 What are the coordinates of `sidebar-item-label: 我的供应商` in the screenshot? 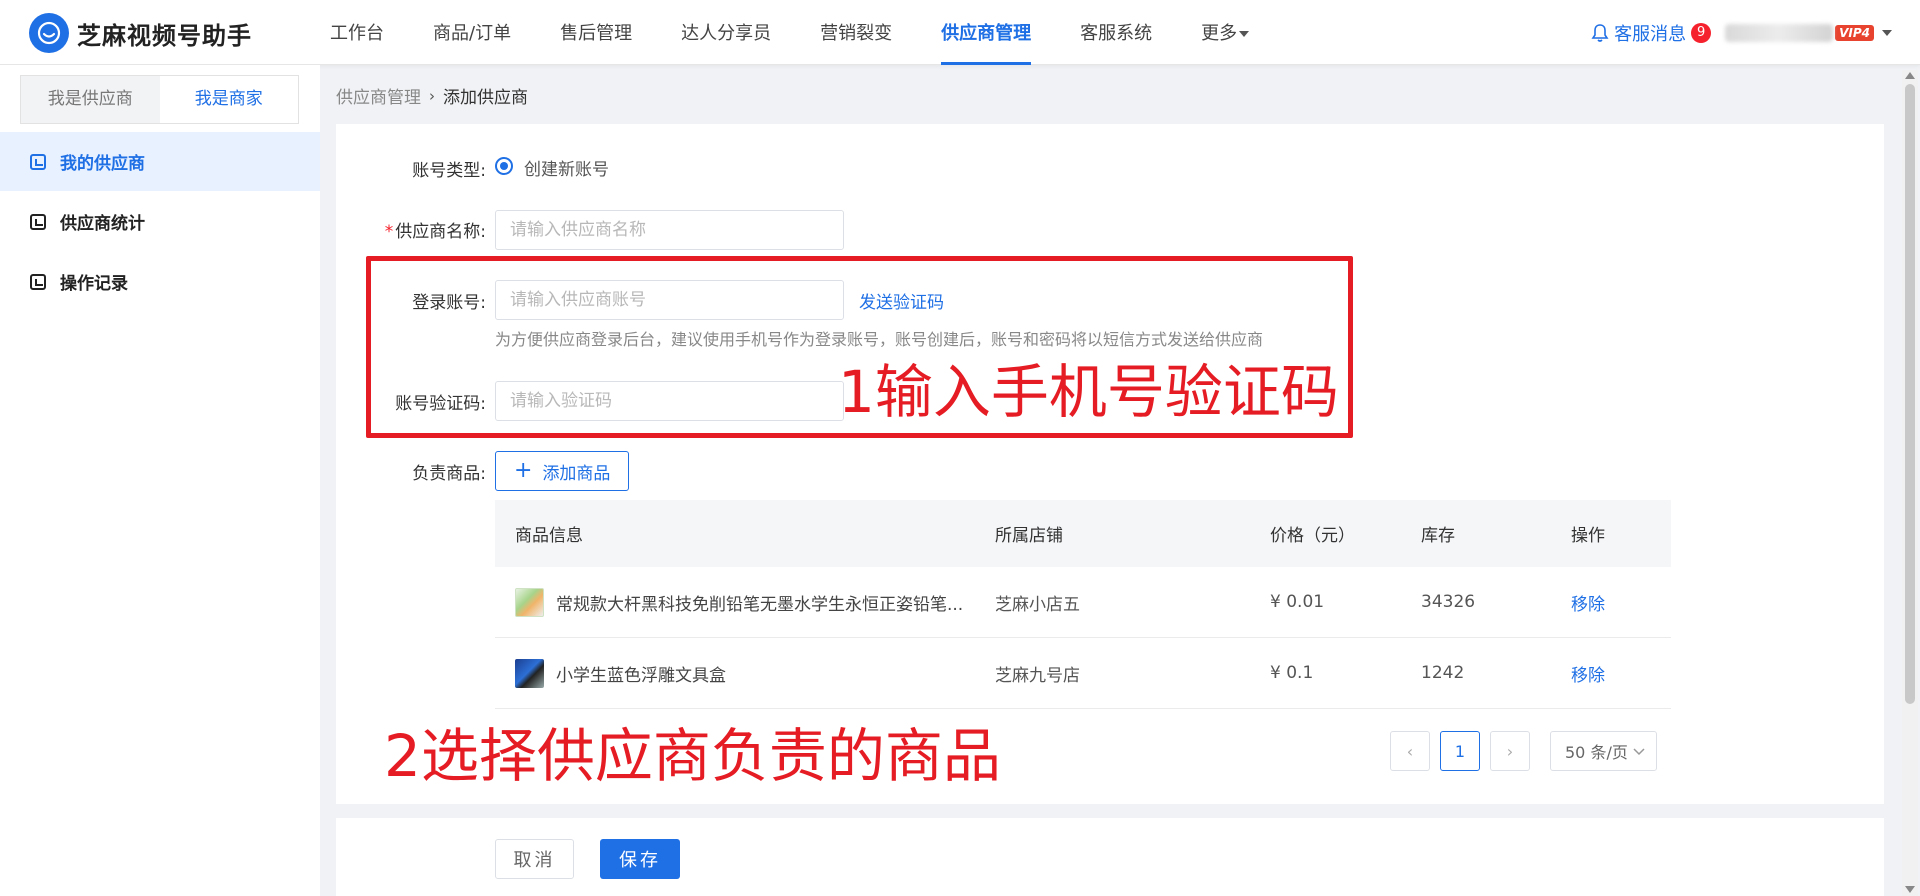 It's located at (102, 164).